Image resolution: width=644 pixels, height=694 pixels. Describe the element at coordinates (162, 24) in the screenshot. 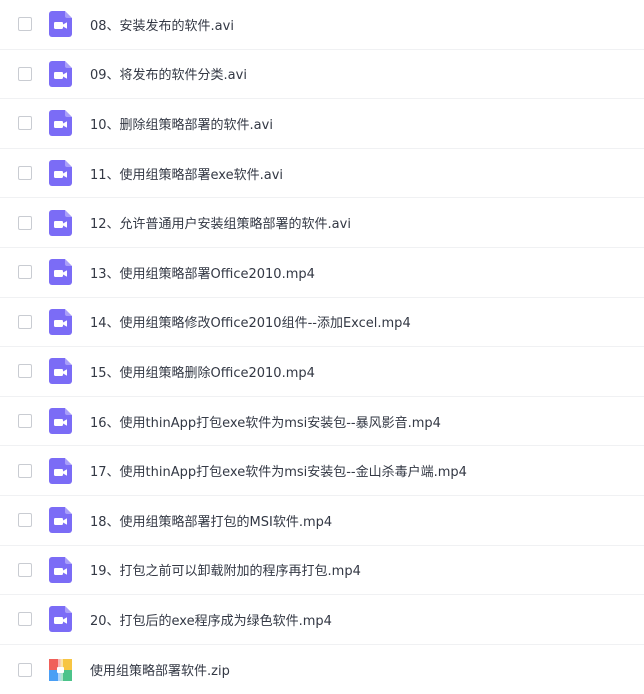

I see `file-name: 08、安装发布的软件.avi` at that location.